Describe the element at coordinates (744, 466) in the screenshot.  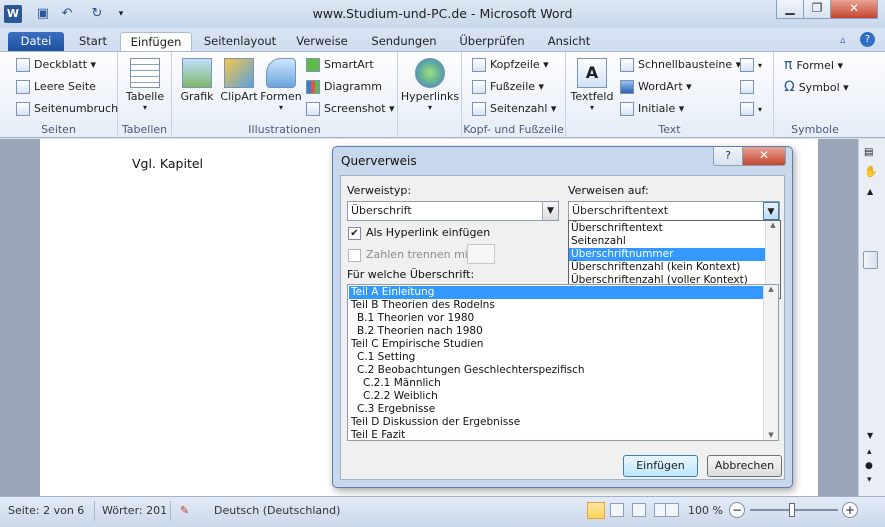
I see `abbrechen-button: Abbrechen` at that location.